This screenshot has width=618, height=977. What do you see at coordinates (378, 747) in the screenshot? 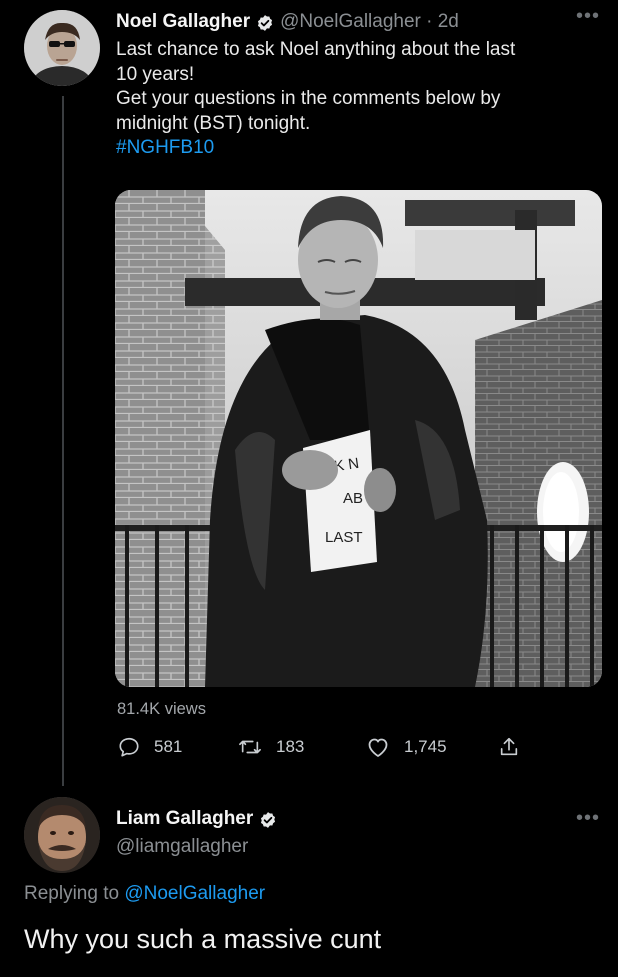
I see `like-icon` at bounding box center [378, 747].